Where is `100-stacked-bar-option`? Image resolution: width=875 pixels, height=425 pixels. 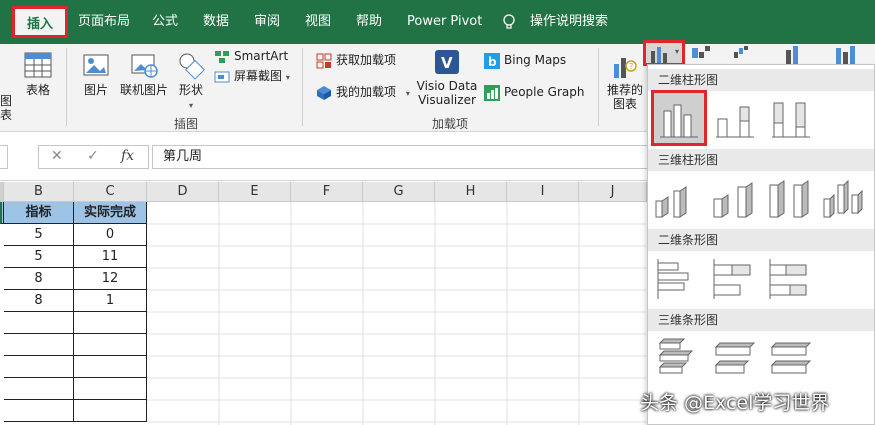 100-stacked-bar-option is located at coordinates (792, 281).